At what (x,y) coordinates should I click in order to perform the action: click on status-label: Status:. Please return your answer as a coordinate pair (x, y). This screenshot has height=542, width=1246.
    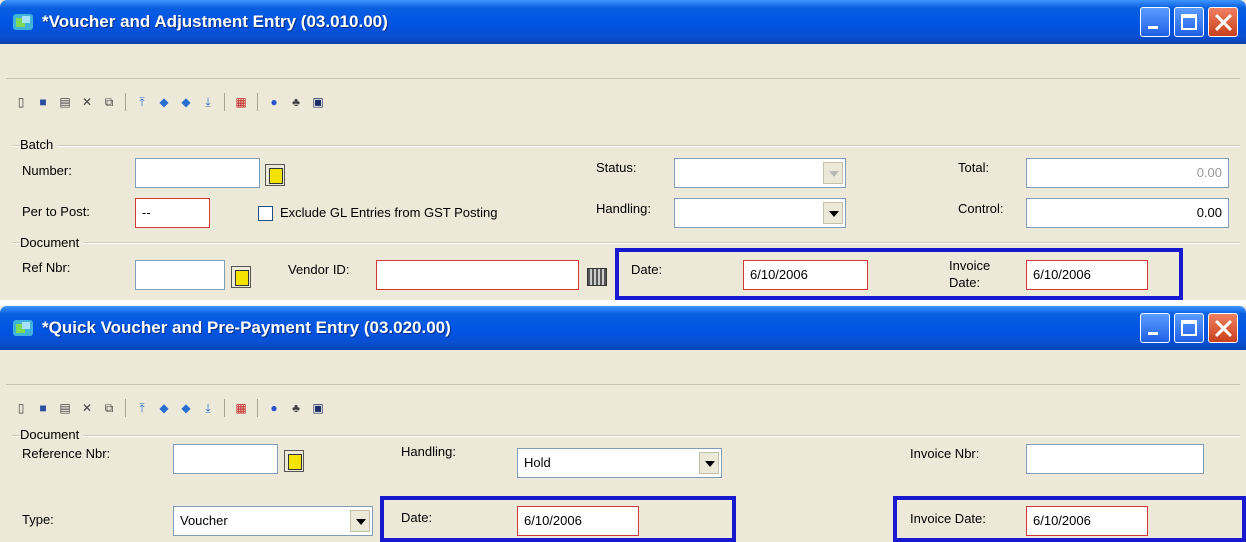
    Looking at the image, I should click on (616, 167).